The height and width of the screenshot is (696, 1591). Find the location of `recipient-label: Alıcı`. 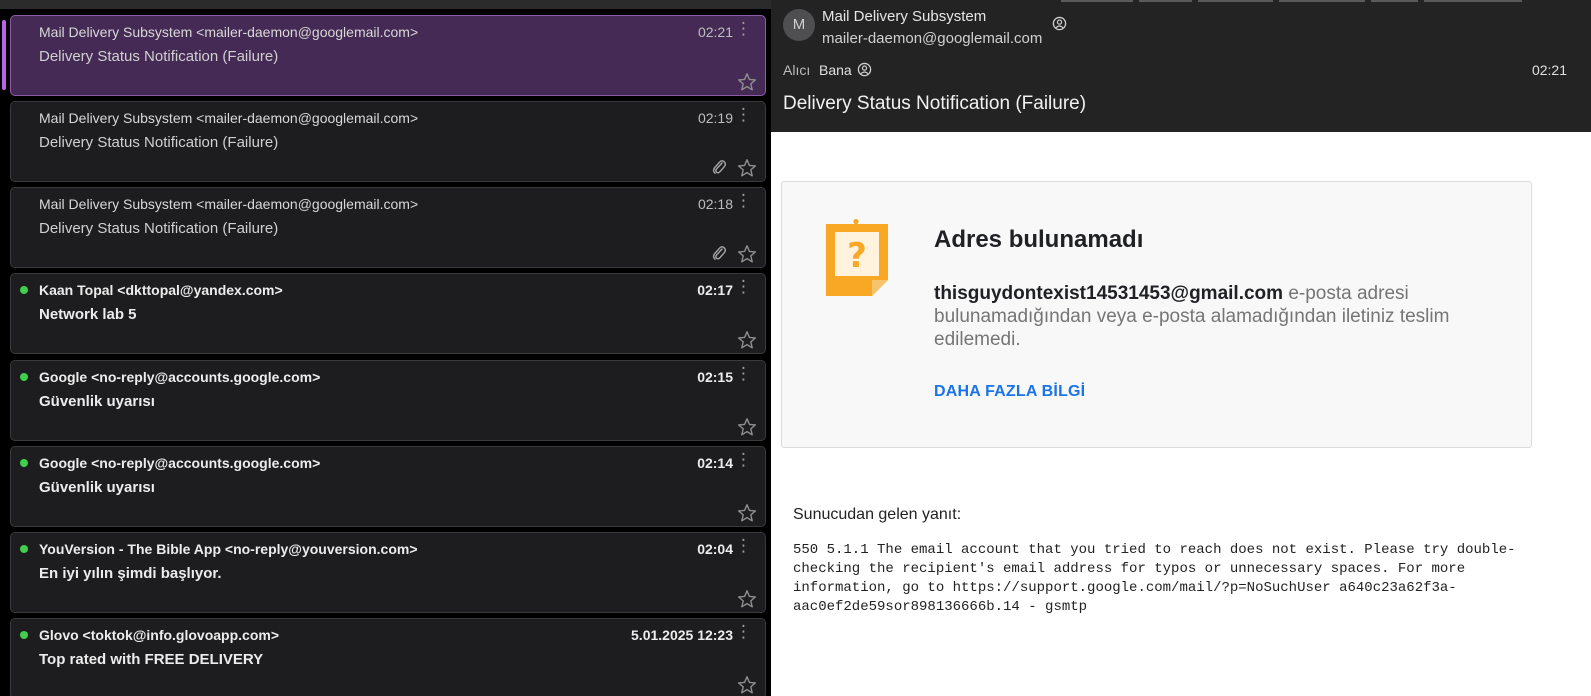

recipient-label: Alıcı is located at coordinates (797, 70).